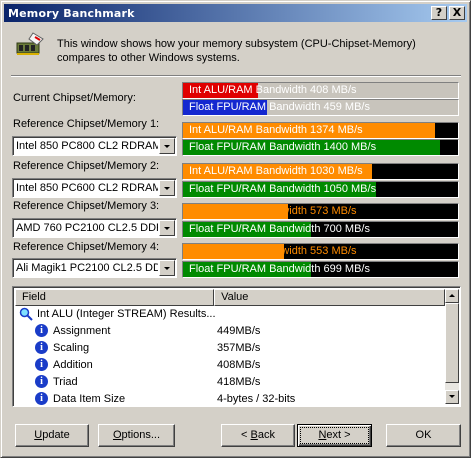  What do you see at coordinates (86, 166) in the screenshot?
I see `reference-2-label: Reference Chipset/Memory 2:` at bounding box center [86, 166].